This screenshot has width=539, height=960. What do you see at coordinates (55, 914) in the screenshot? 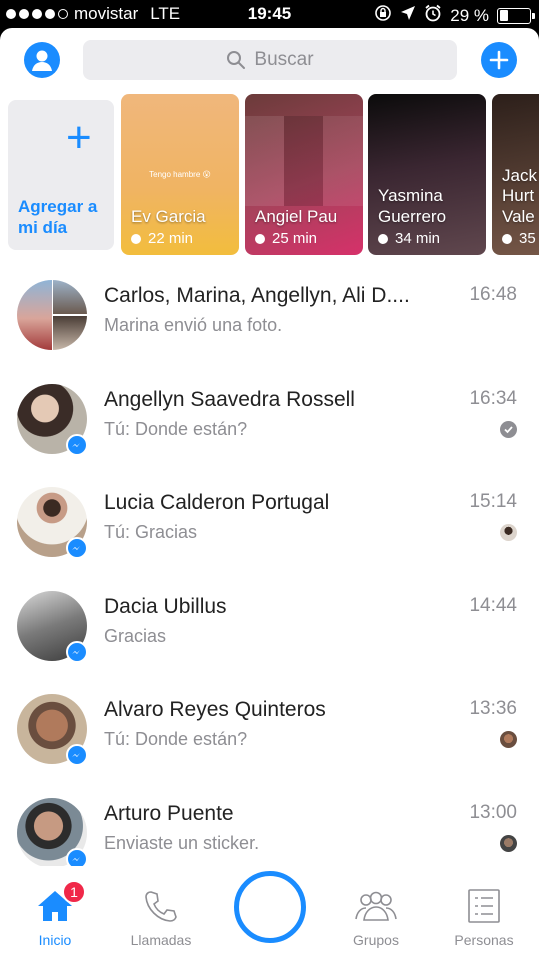
I see `tab-home: 1 Inicio` at bounding box center [55, 914].